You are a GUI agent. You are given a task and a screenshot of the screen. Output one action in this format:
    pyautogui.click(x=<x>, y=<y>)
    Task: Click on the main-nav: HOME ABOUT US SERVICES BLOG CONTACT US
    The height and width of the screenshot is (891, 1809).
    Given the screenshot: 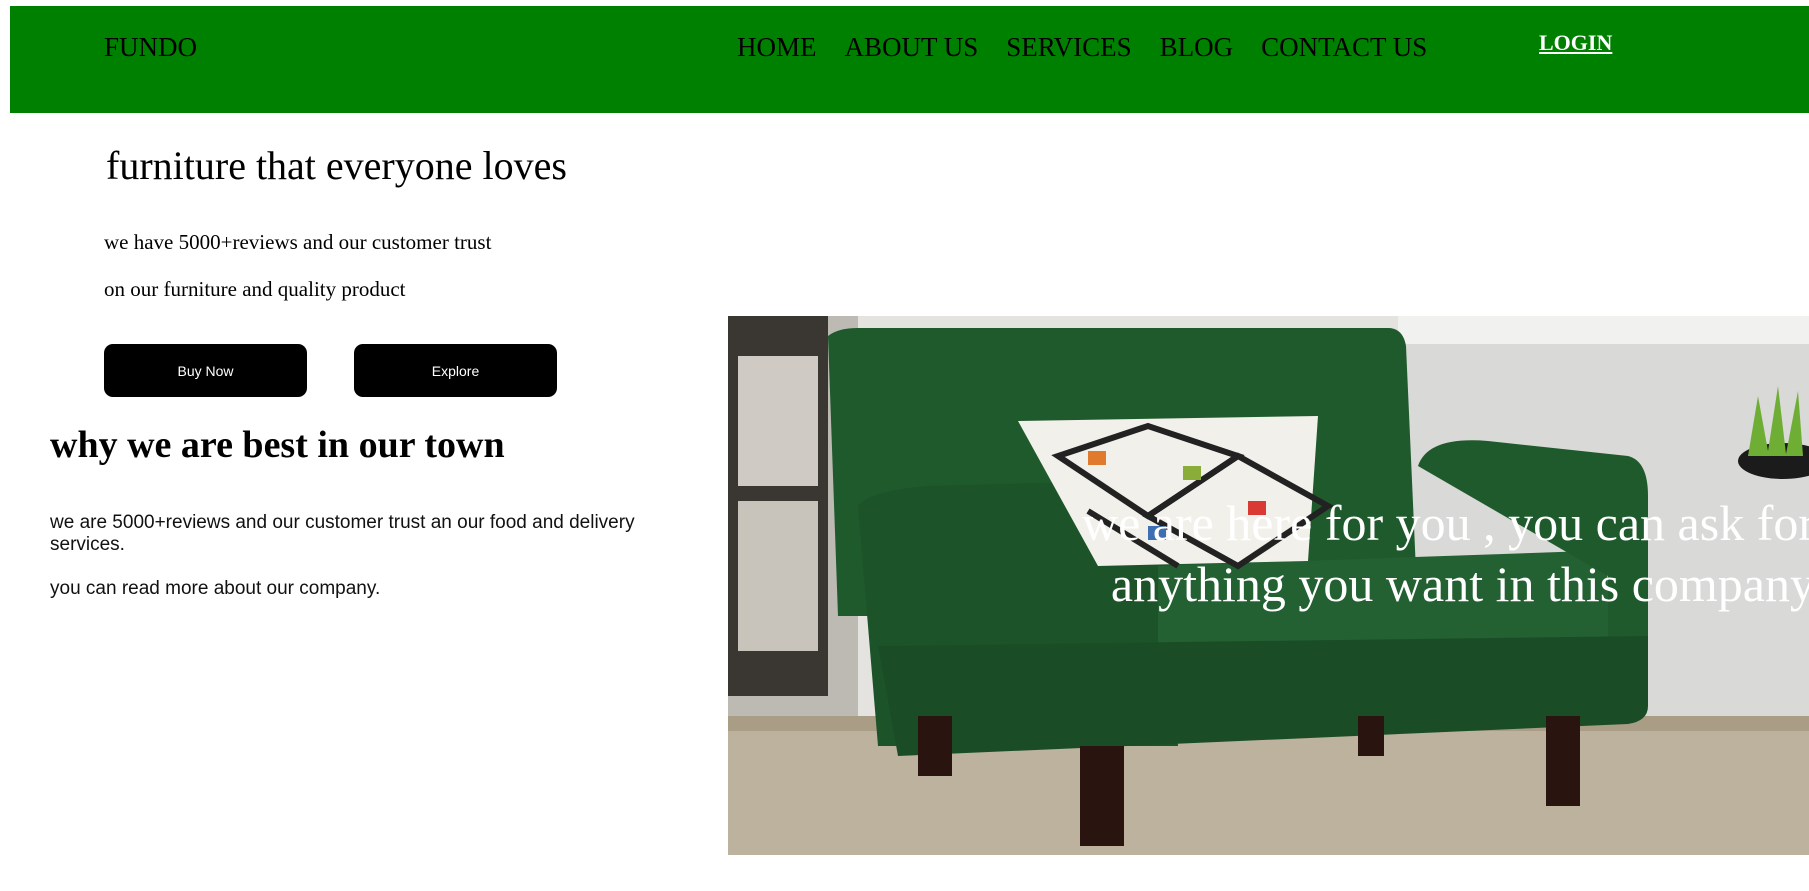 What is the action you would take?
    pyautogui.click(x=1082, y=47)
    